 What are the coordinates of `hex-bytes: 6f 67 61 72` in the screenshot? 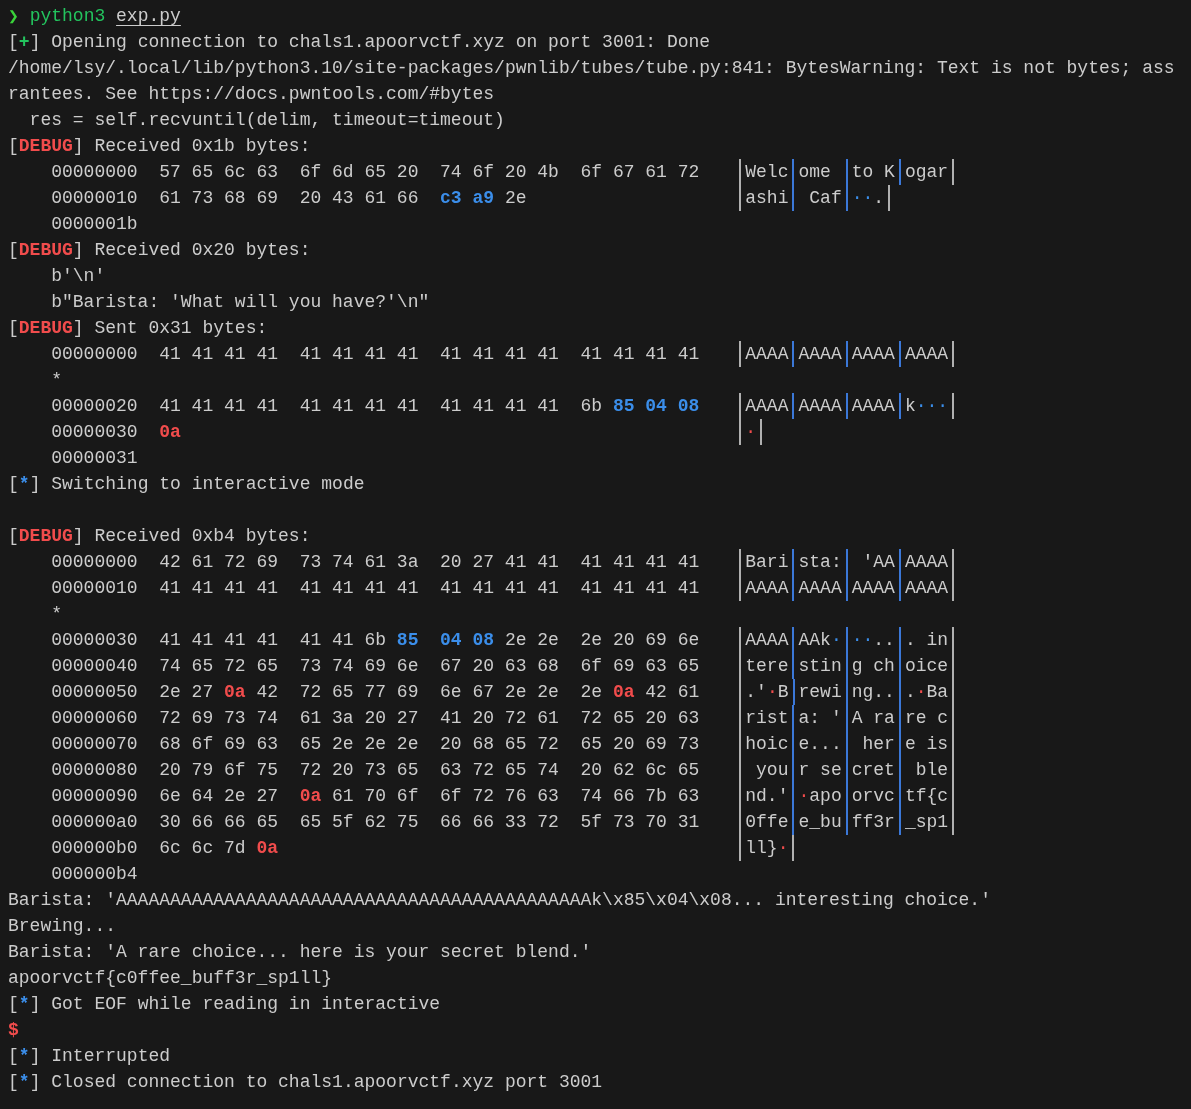 It's located at (640, 172).